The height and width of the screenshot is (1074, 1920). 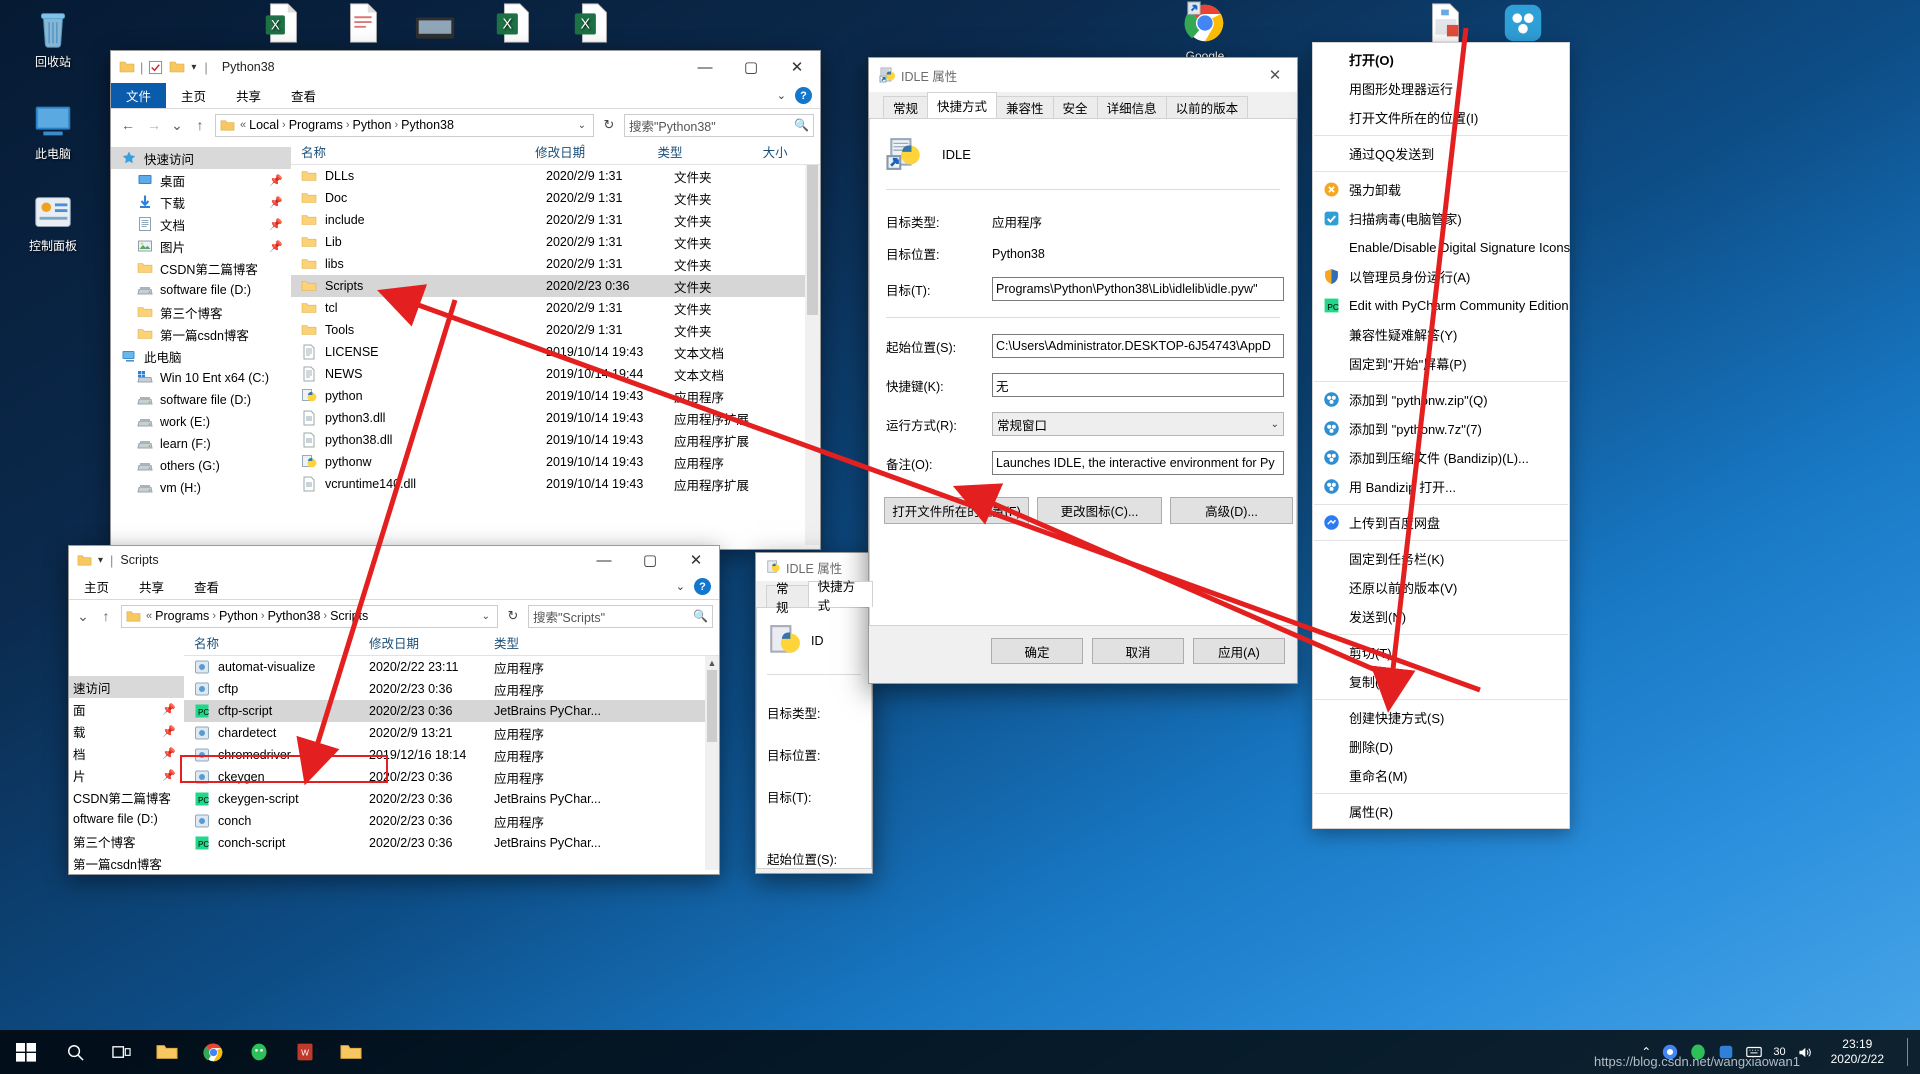 What do you see at coordinates (139, 95) in the screenshot?
I see `ribbon-tab-file: 文件` at bounding box center [139, 95].